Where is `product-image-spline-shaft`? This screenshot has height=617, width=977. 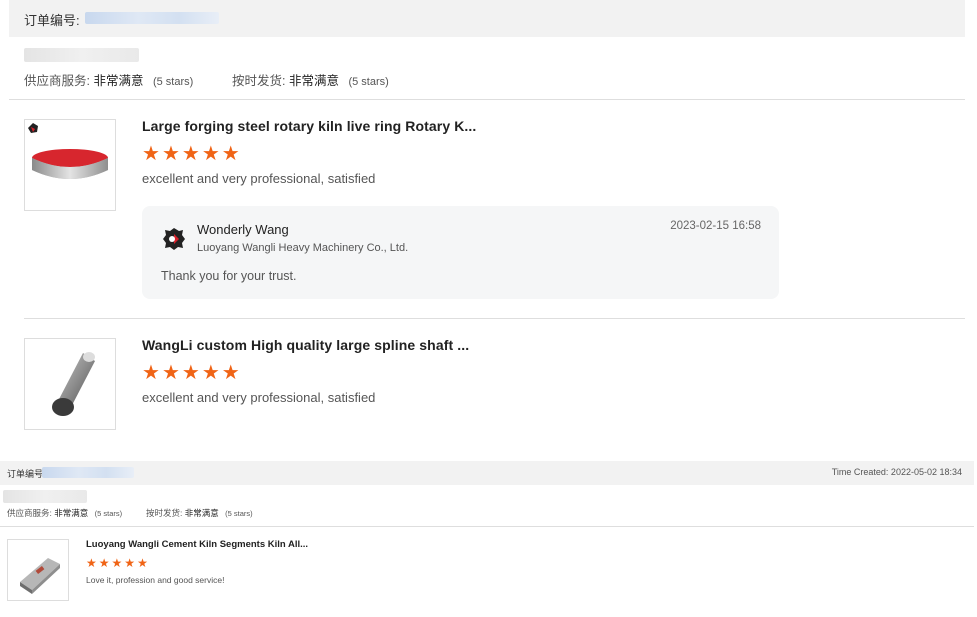
product-image-spline-shaft is located at coordinates (70, 384).